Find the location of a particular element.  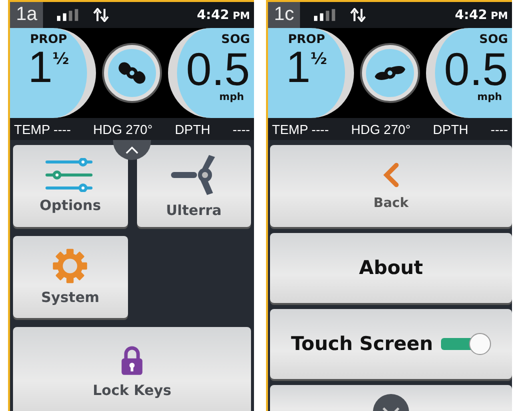

sliders-icon is located at coordinates (70, 175).